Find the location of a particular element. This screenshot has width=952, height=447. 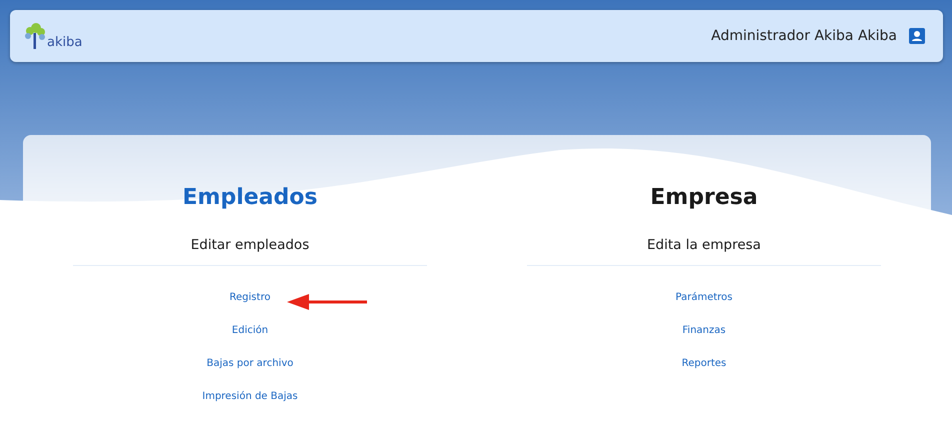

menu-link: Reportes is located at coordinates (704, 364).